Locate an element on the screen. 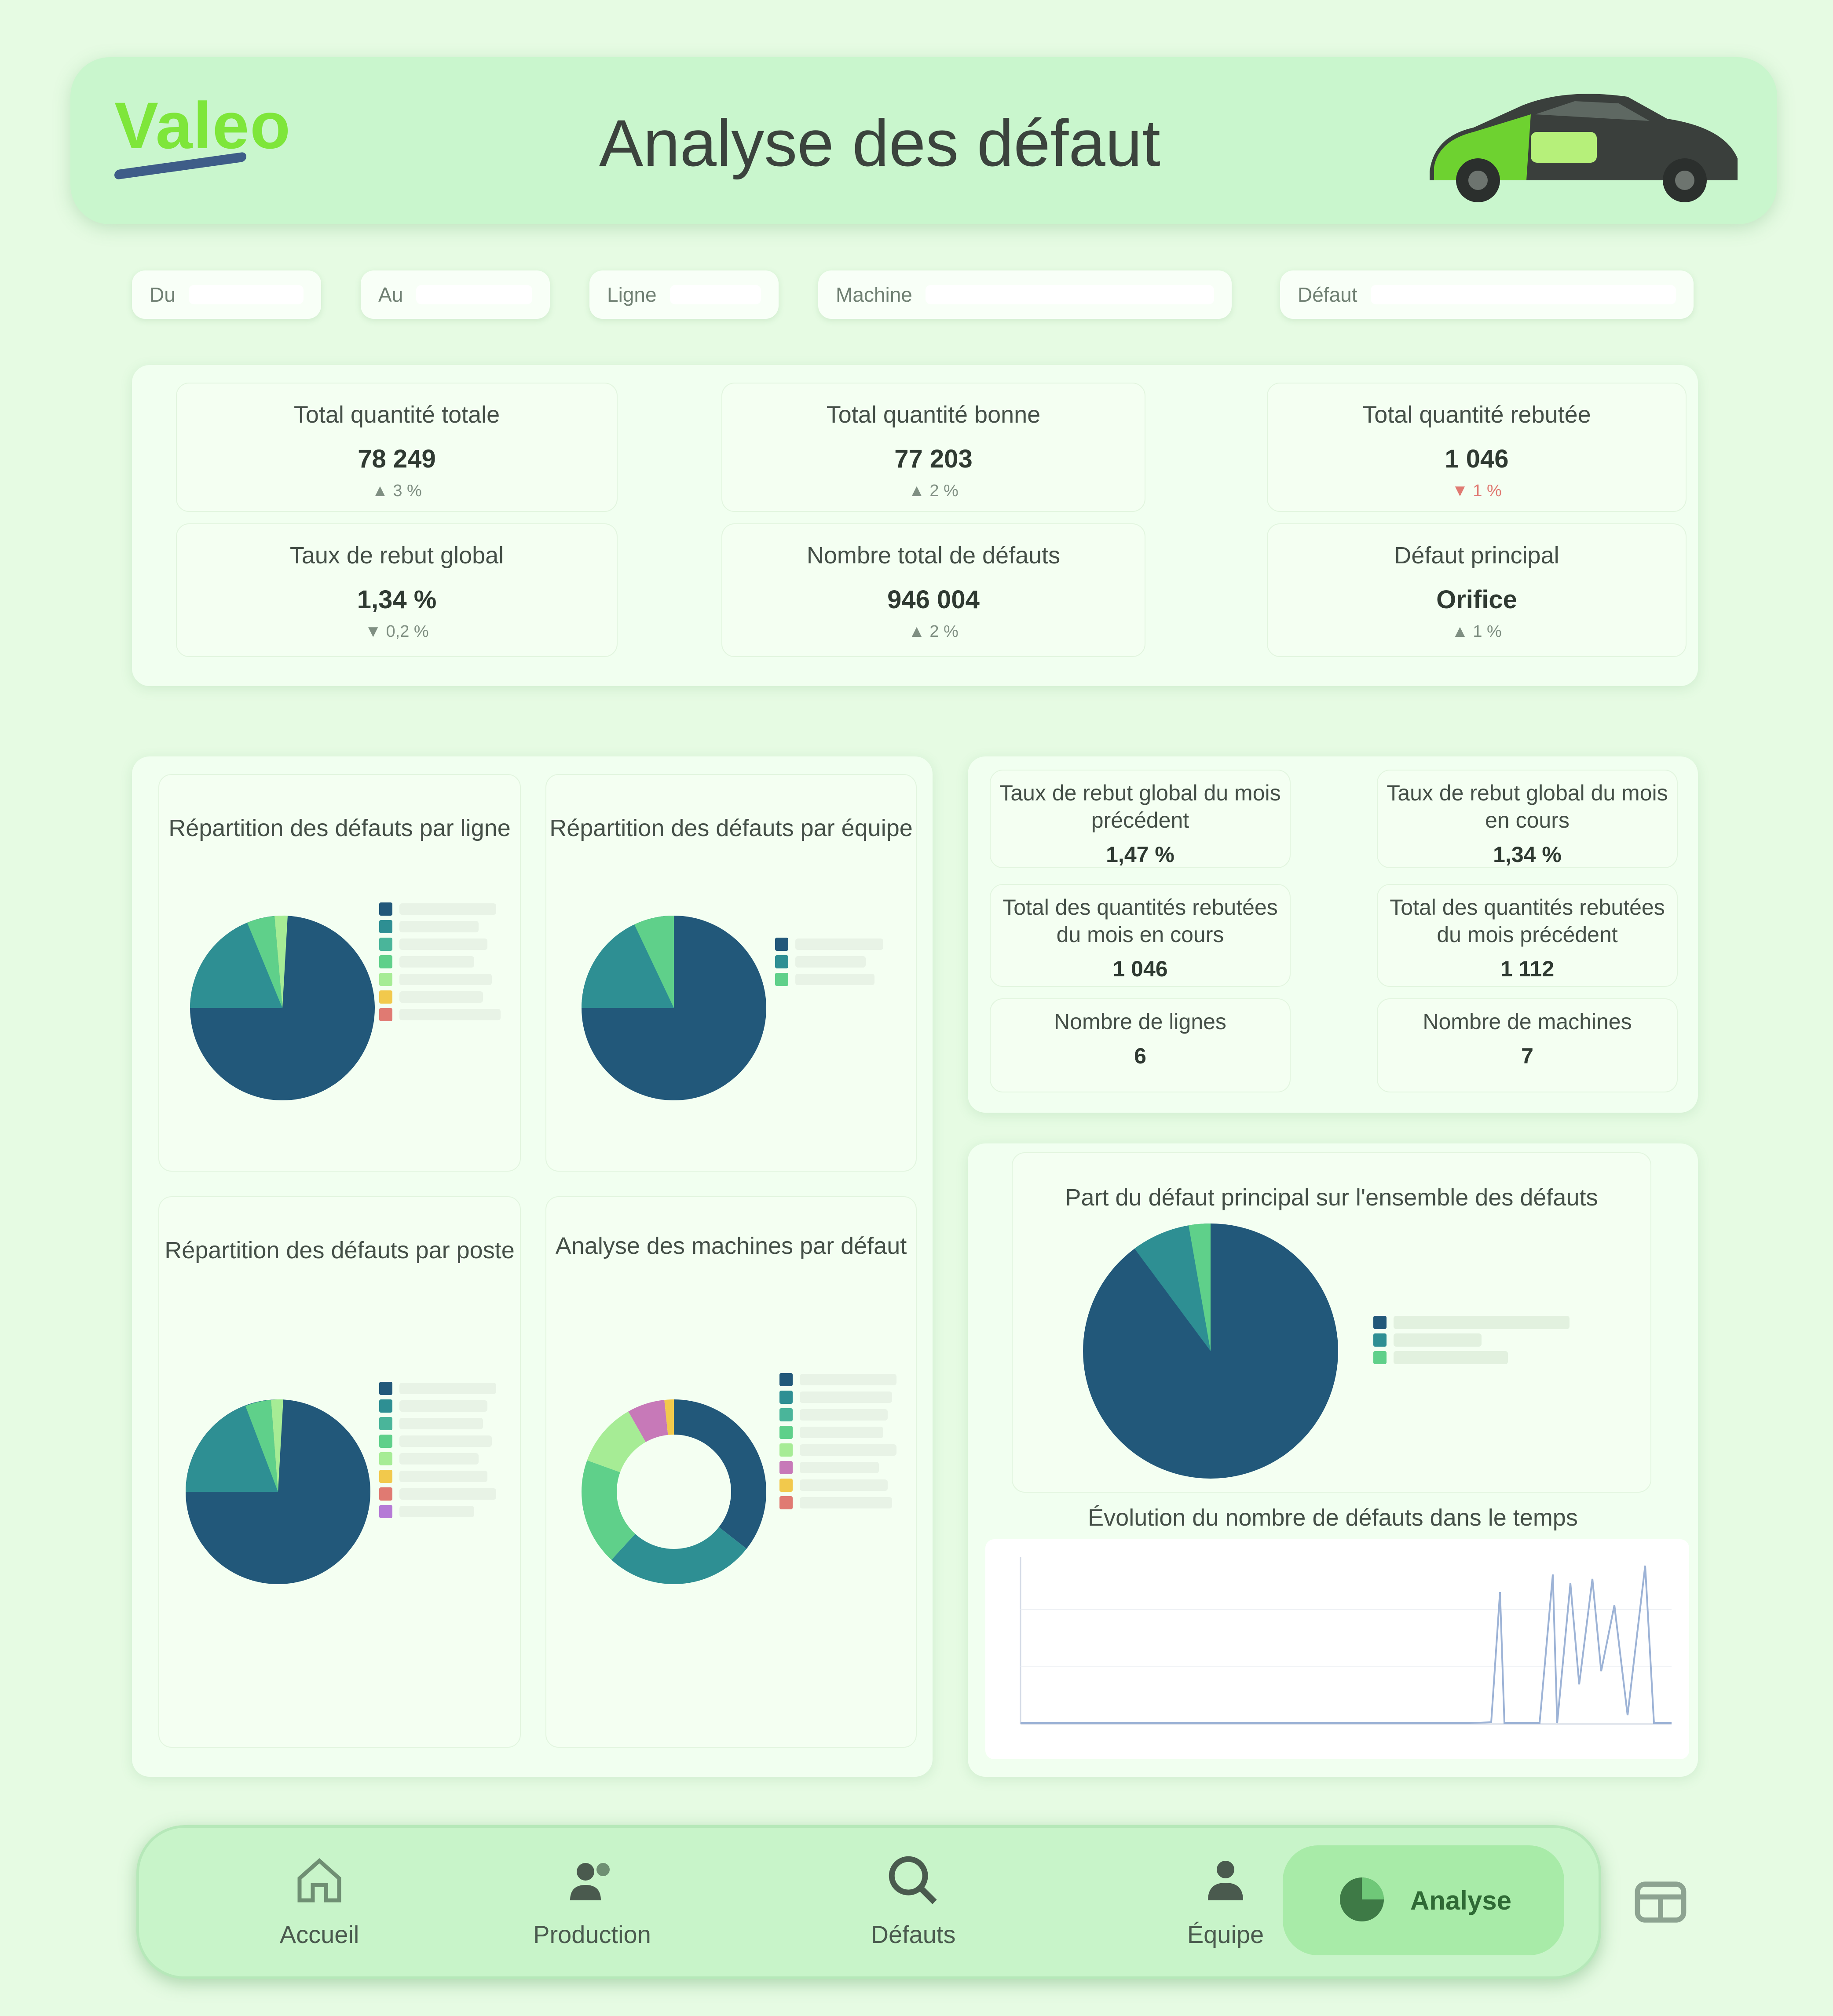 The height and width of the screenshot is (2016, 1833). filter-date-from: Du is located at coordinates (226, 294).